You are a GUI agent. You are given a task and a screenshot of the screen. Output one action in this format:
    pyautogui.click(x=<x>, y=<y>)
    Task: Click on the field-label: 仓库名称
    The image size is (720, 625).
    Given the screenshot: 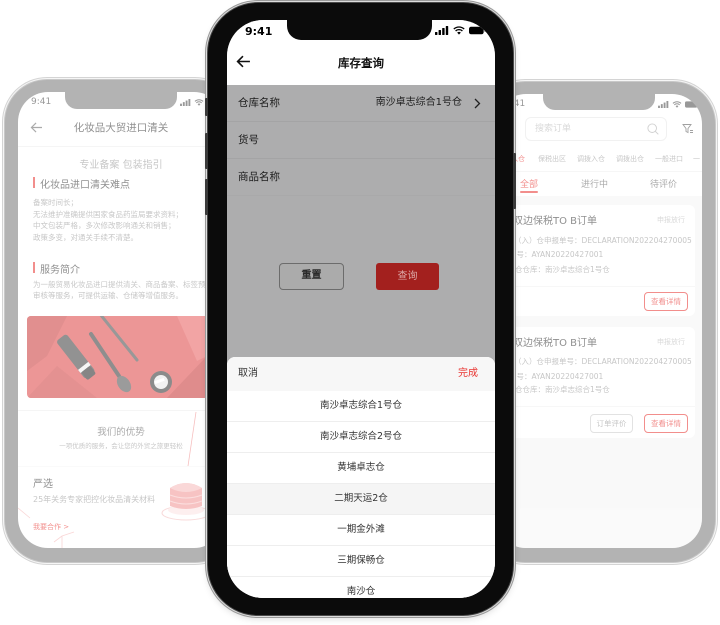 What is the action you would take?
    pyautogui.click(x=259, y=103)
    